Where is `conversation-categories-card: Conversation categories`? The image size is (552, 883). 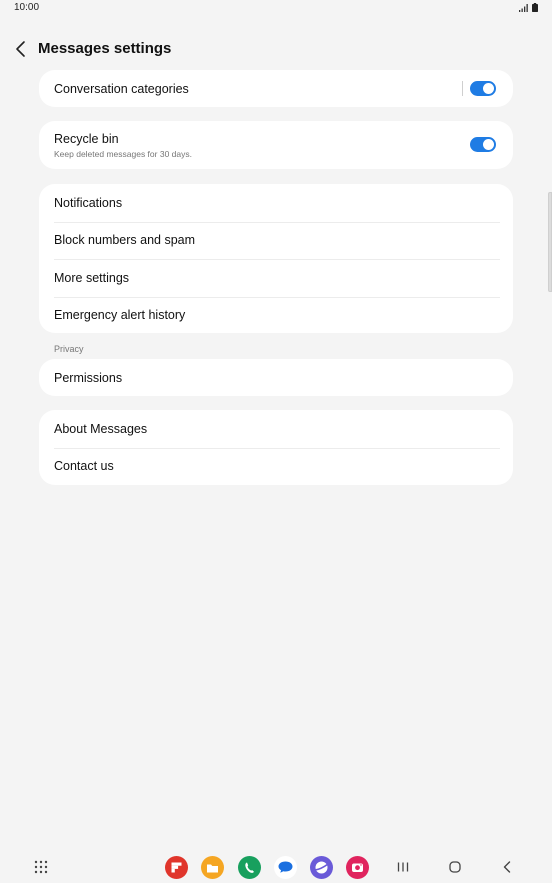
conversation-categories-card: Conversation categories is located at coordinates (276, 88).